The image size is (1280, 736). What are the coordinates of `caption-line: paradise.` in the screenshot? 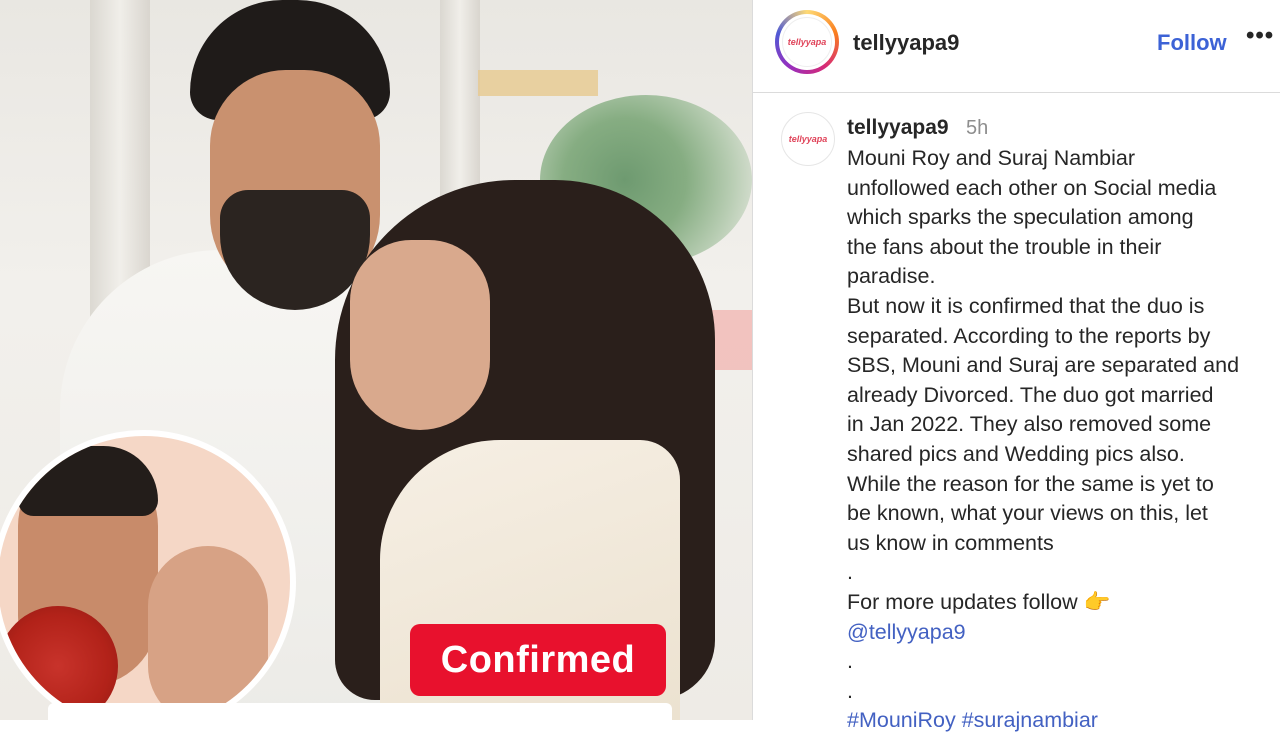 It's located at (891, 276).